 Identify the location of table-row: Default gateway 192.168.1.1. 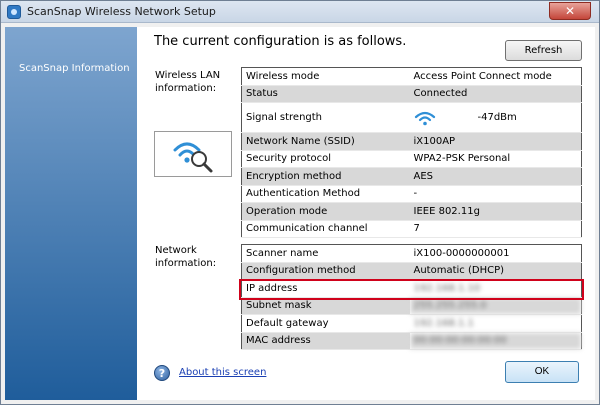
(411, 323).